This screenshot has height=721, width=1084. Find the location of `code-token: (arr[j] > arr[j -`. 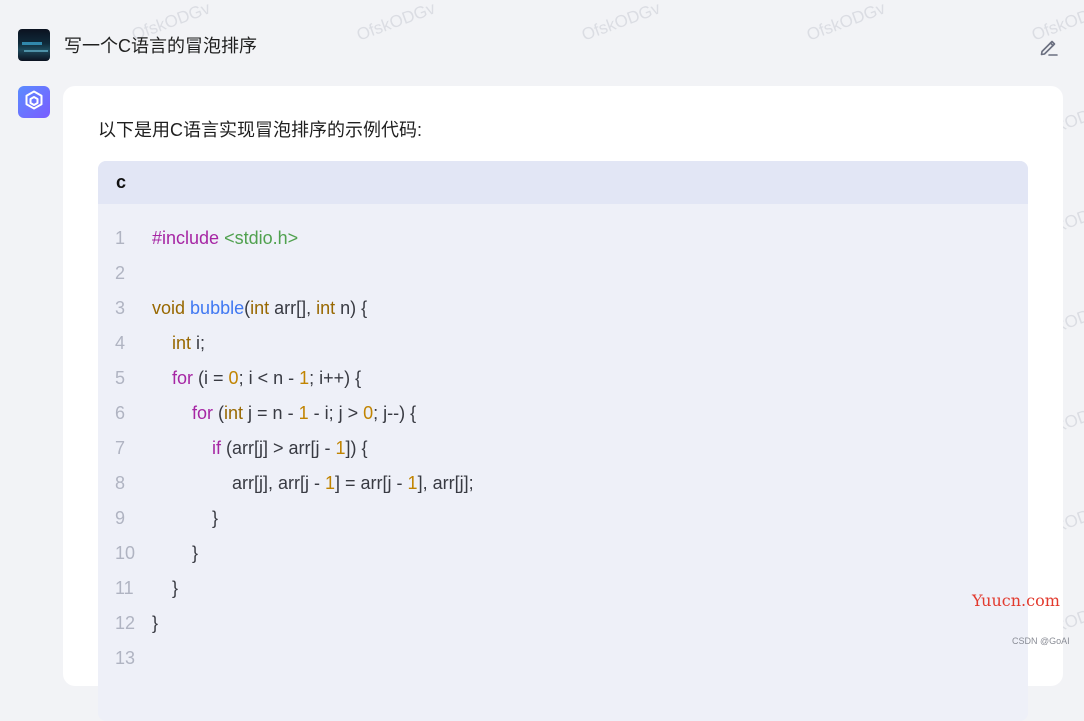

code-token: (arr[j] > arr[j - is located at coordinates (278, 448).